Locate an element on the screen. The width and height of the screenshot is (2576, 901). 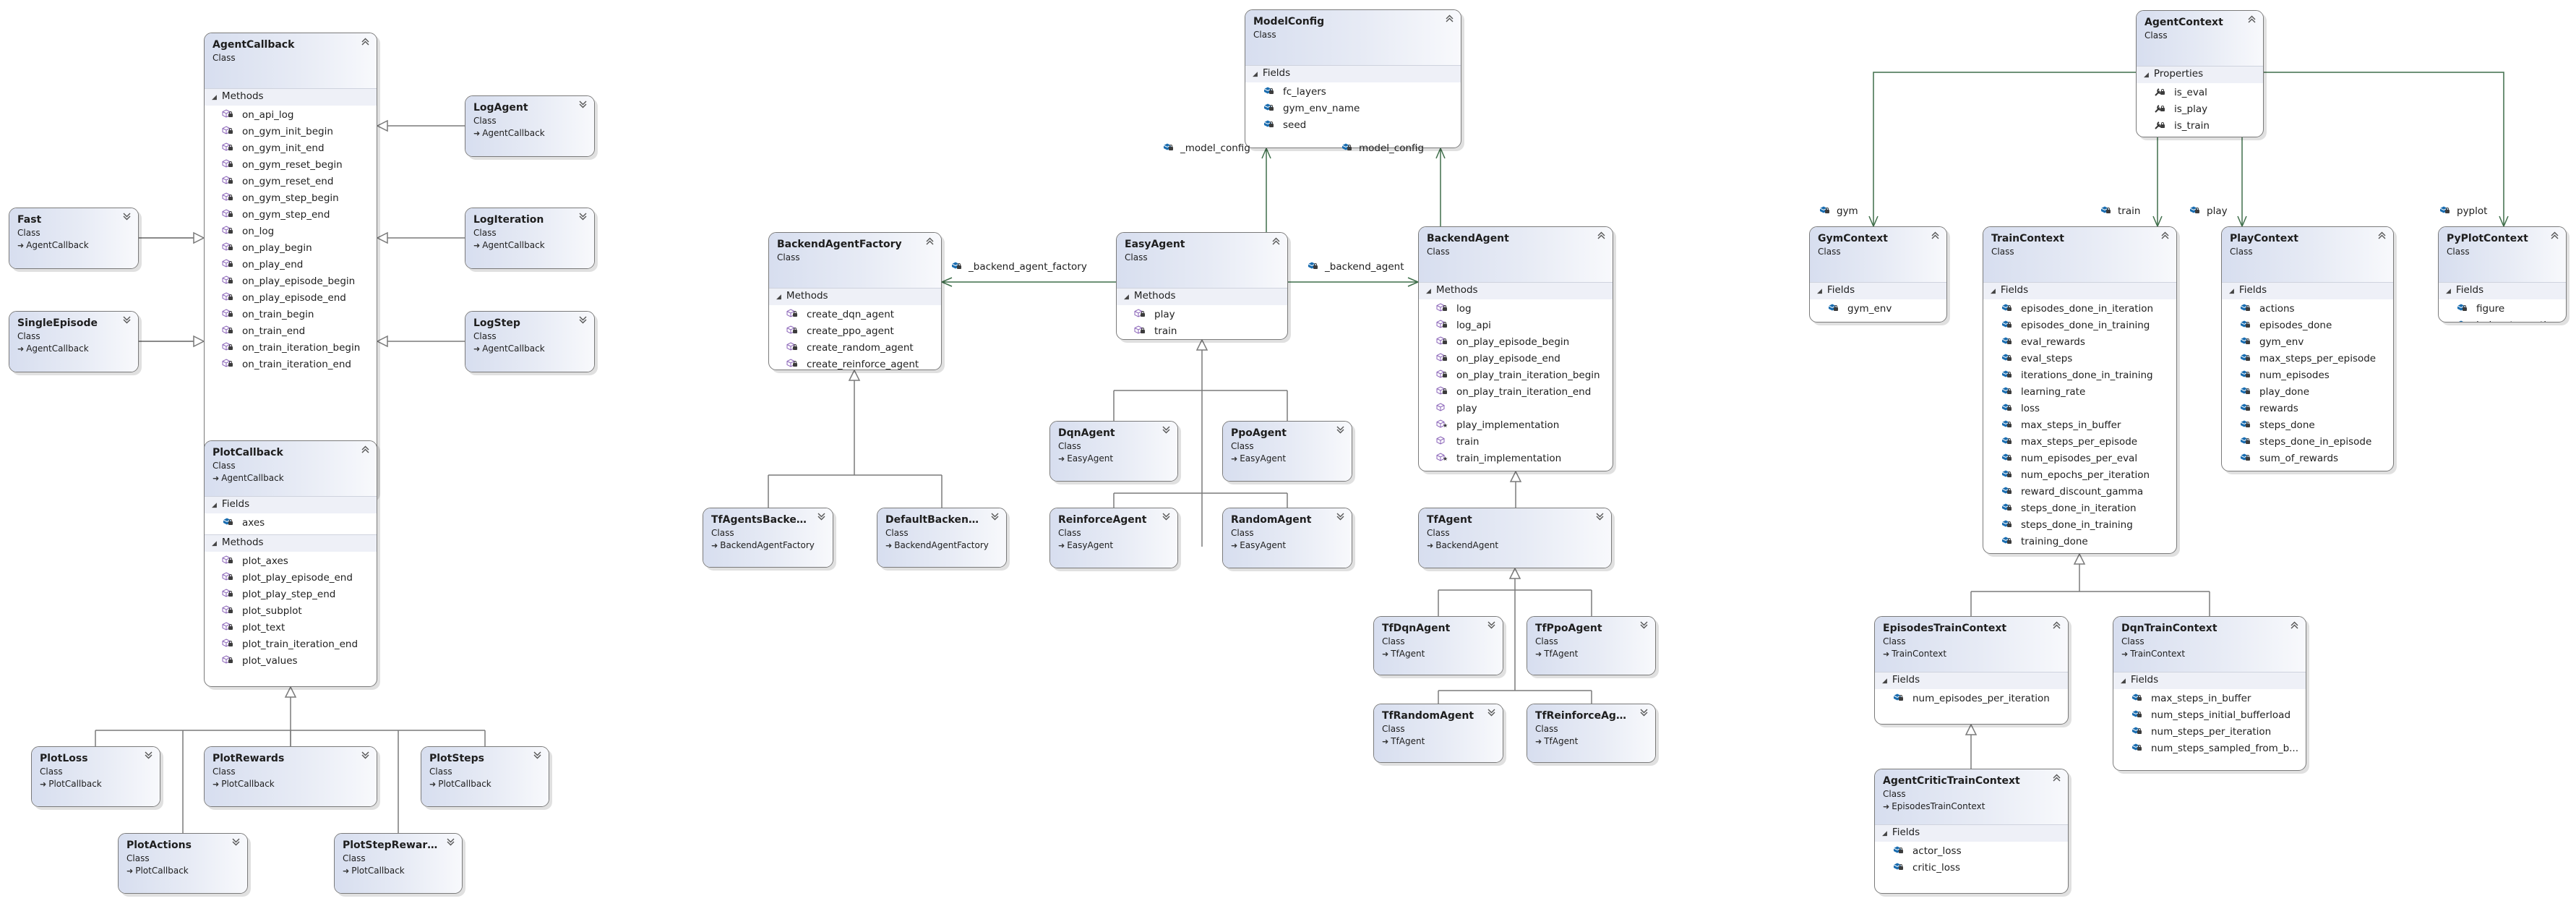
member-row: is_eval is located at coordinates (2200, 93).